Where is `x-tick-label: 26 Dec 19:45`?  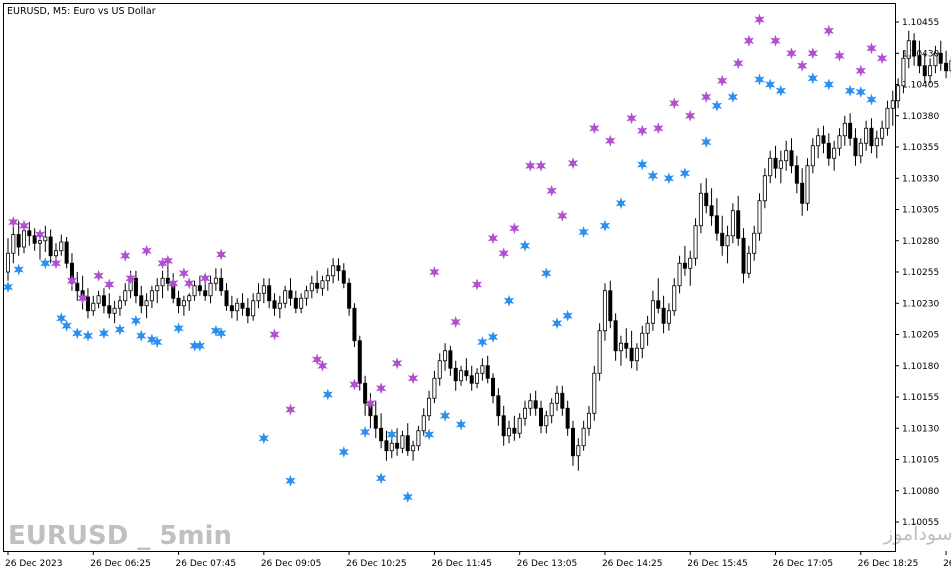 x-tick-label: 26 Dec 19:45 is located at coordinates (947, 564).